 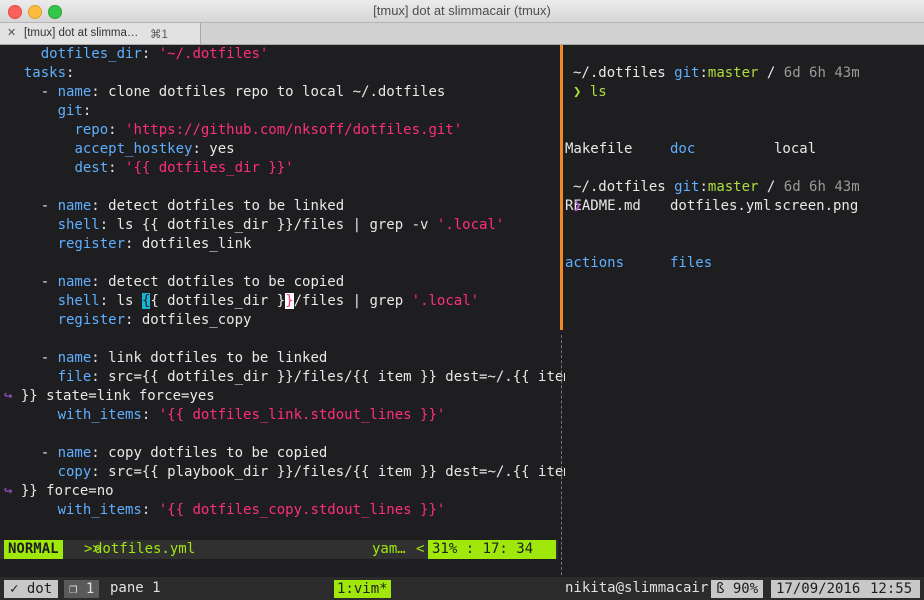 What do you see at coordinates (159, 35) in the screenshot?
I see `tab-shortcut: ⌘1` at bounding box center [159, 35].